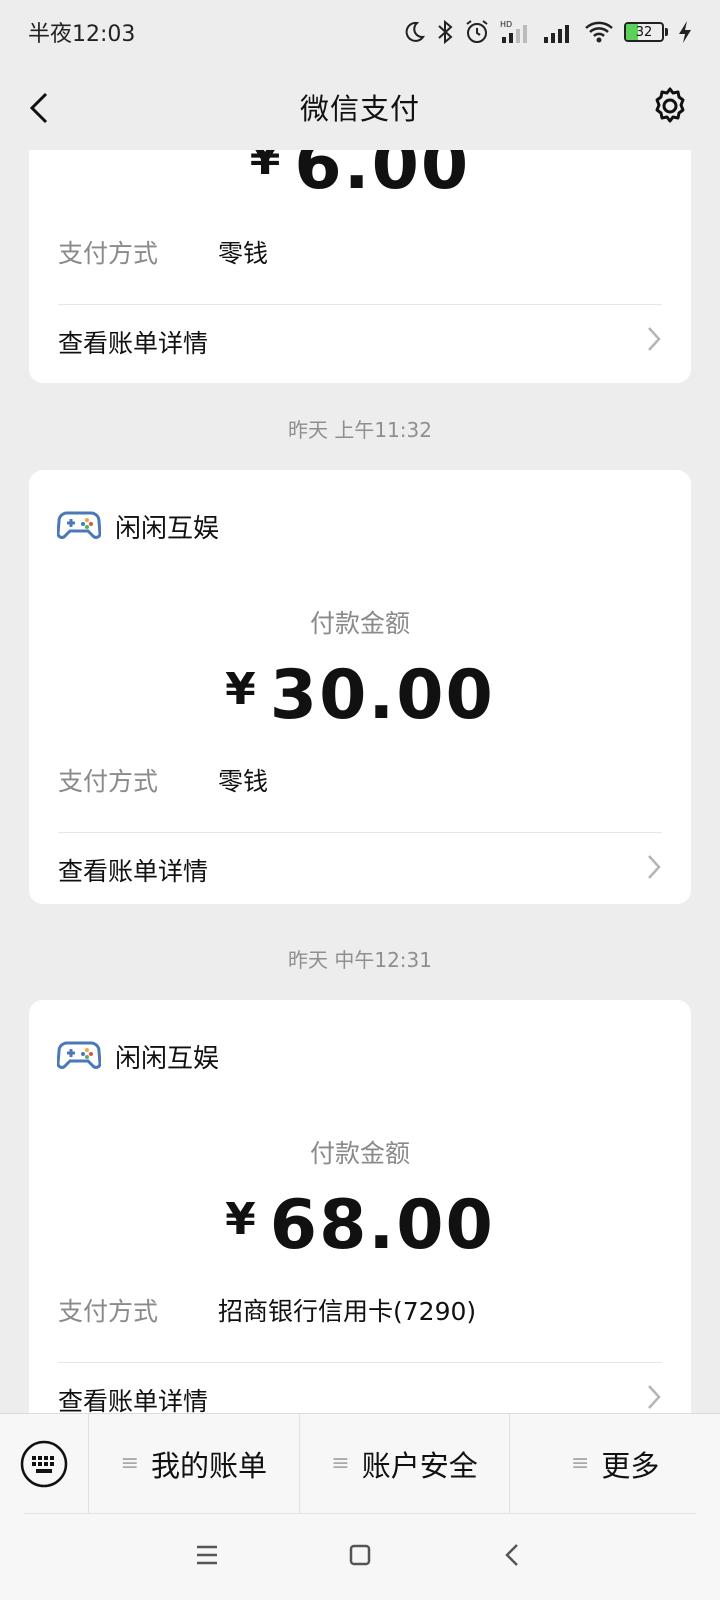 This screenshot has height=1600, width=720. I want to click on back-icon, so click(512, 1554).